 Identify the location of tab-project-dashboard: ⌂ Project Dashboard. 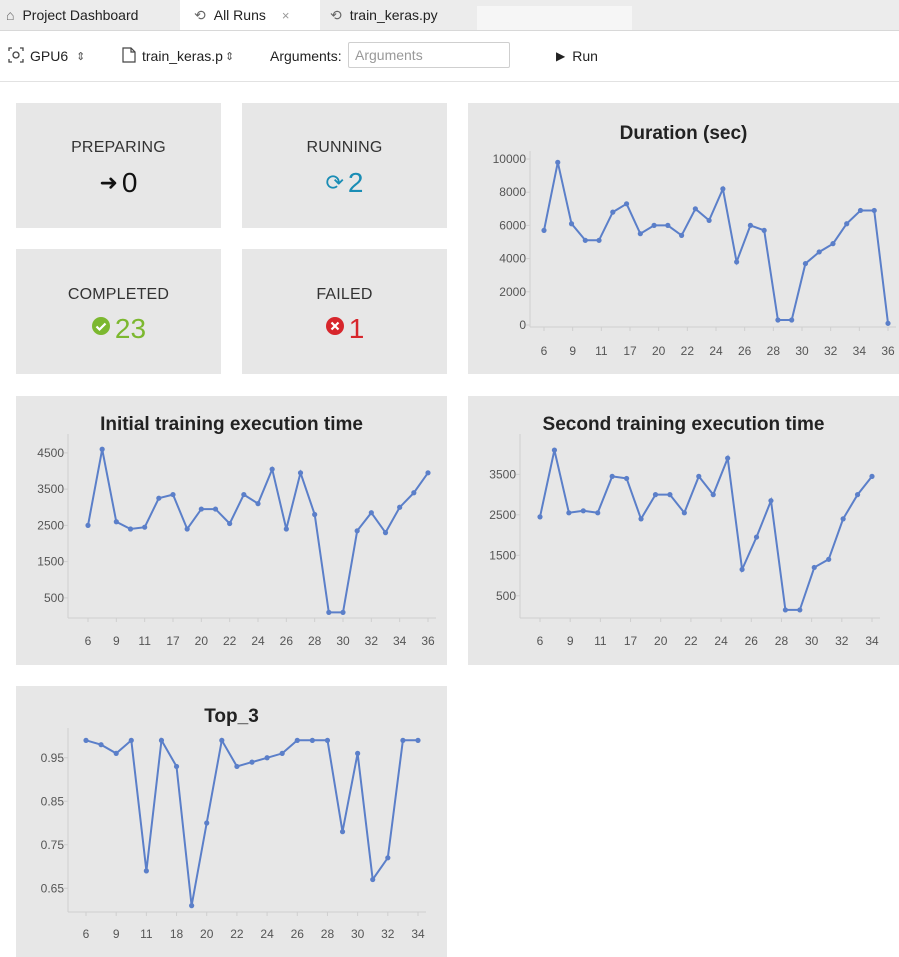
(72, 15).